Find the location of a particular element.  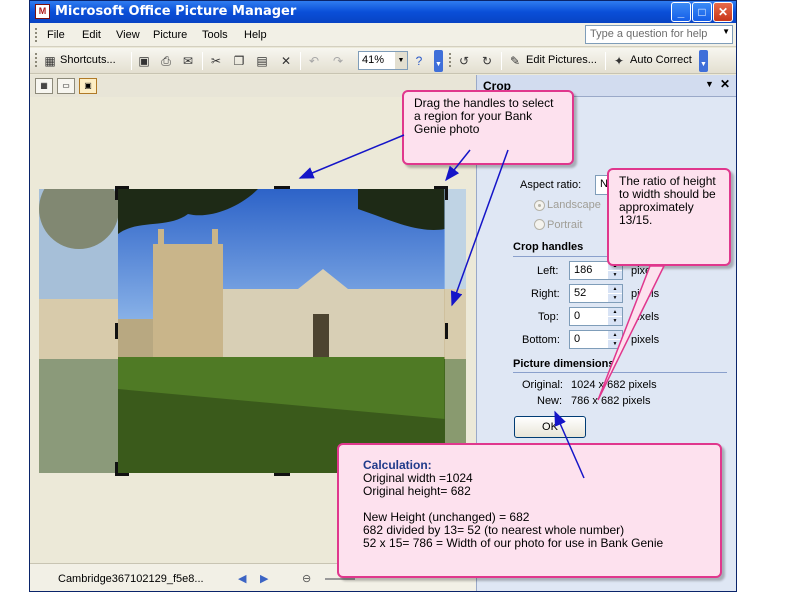

rotate-right-icon: ↻ is located at coordinates (487, 61).